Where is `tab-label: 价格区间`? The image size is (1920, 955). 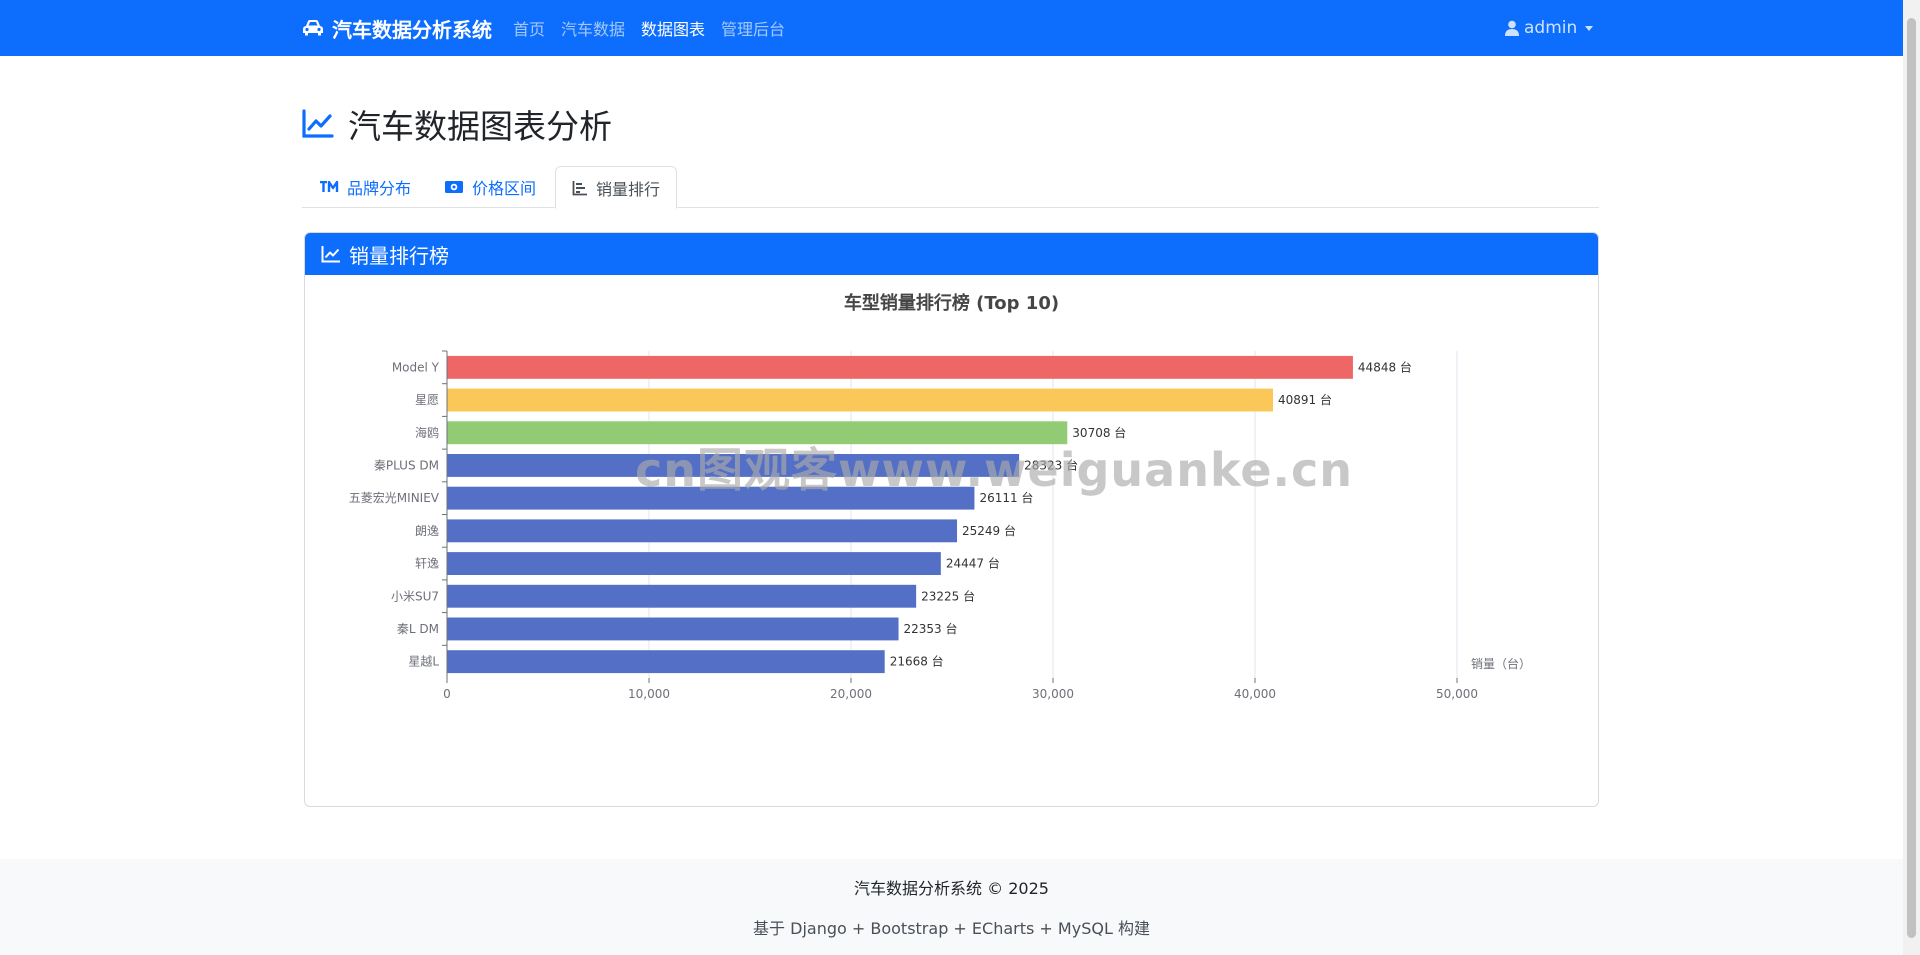
tab-label: 价格区间 is located at coordinates (504, 188).